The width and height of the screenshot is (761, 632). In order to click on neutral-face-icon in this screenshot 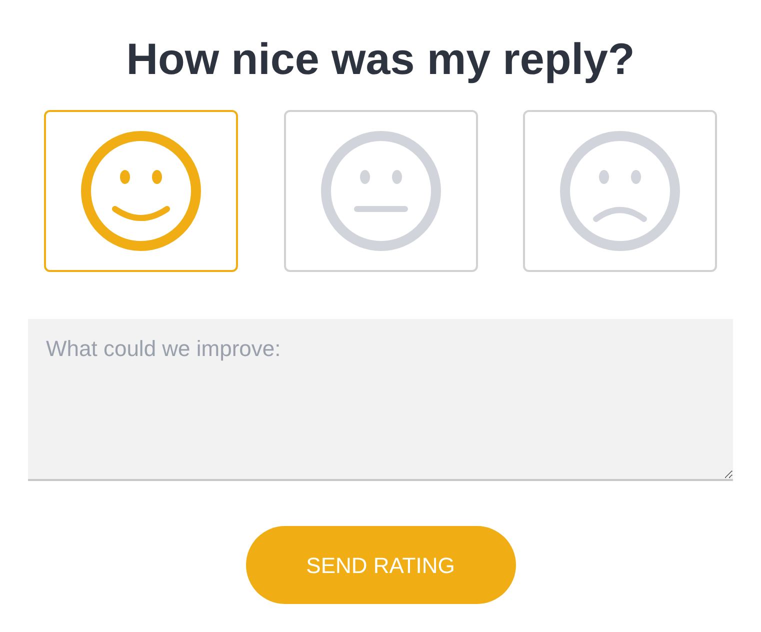, I will do `click(380, 191)`.